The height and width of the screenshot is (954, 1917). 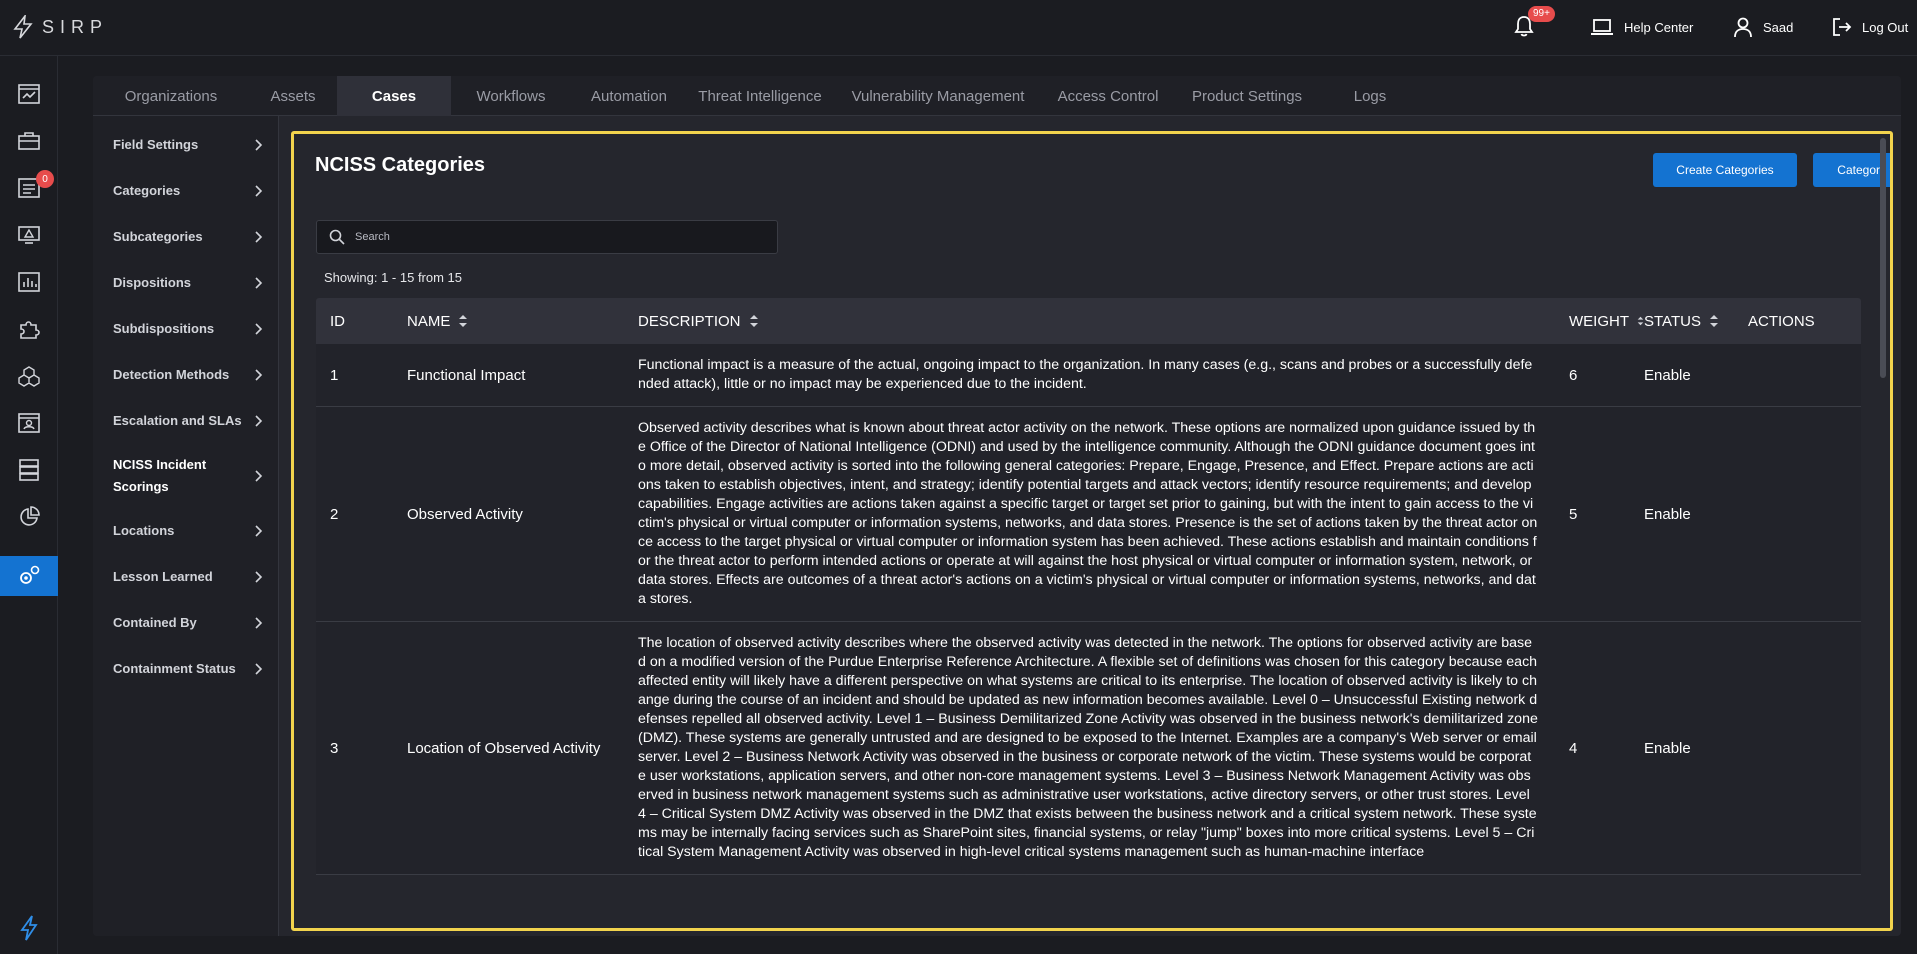 What do you see at coordinates (293, 96) in the screenshot?
I see `tab-assets: Assets` at bounding box center [293, 96].